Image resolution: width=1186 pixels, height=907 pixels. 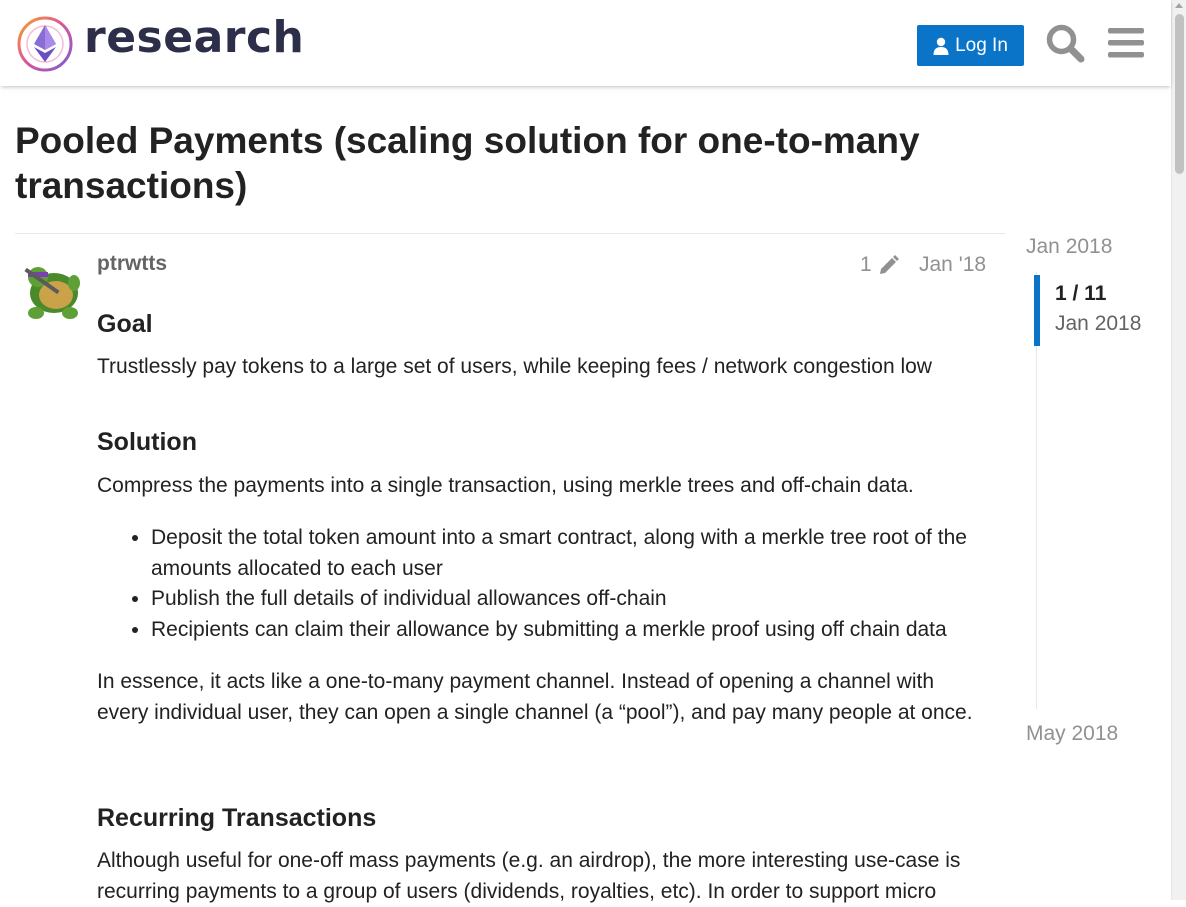 I want to click on title-divider, so click(x=510, y=233).